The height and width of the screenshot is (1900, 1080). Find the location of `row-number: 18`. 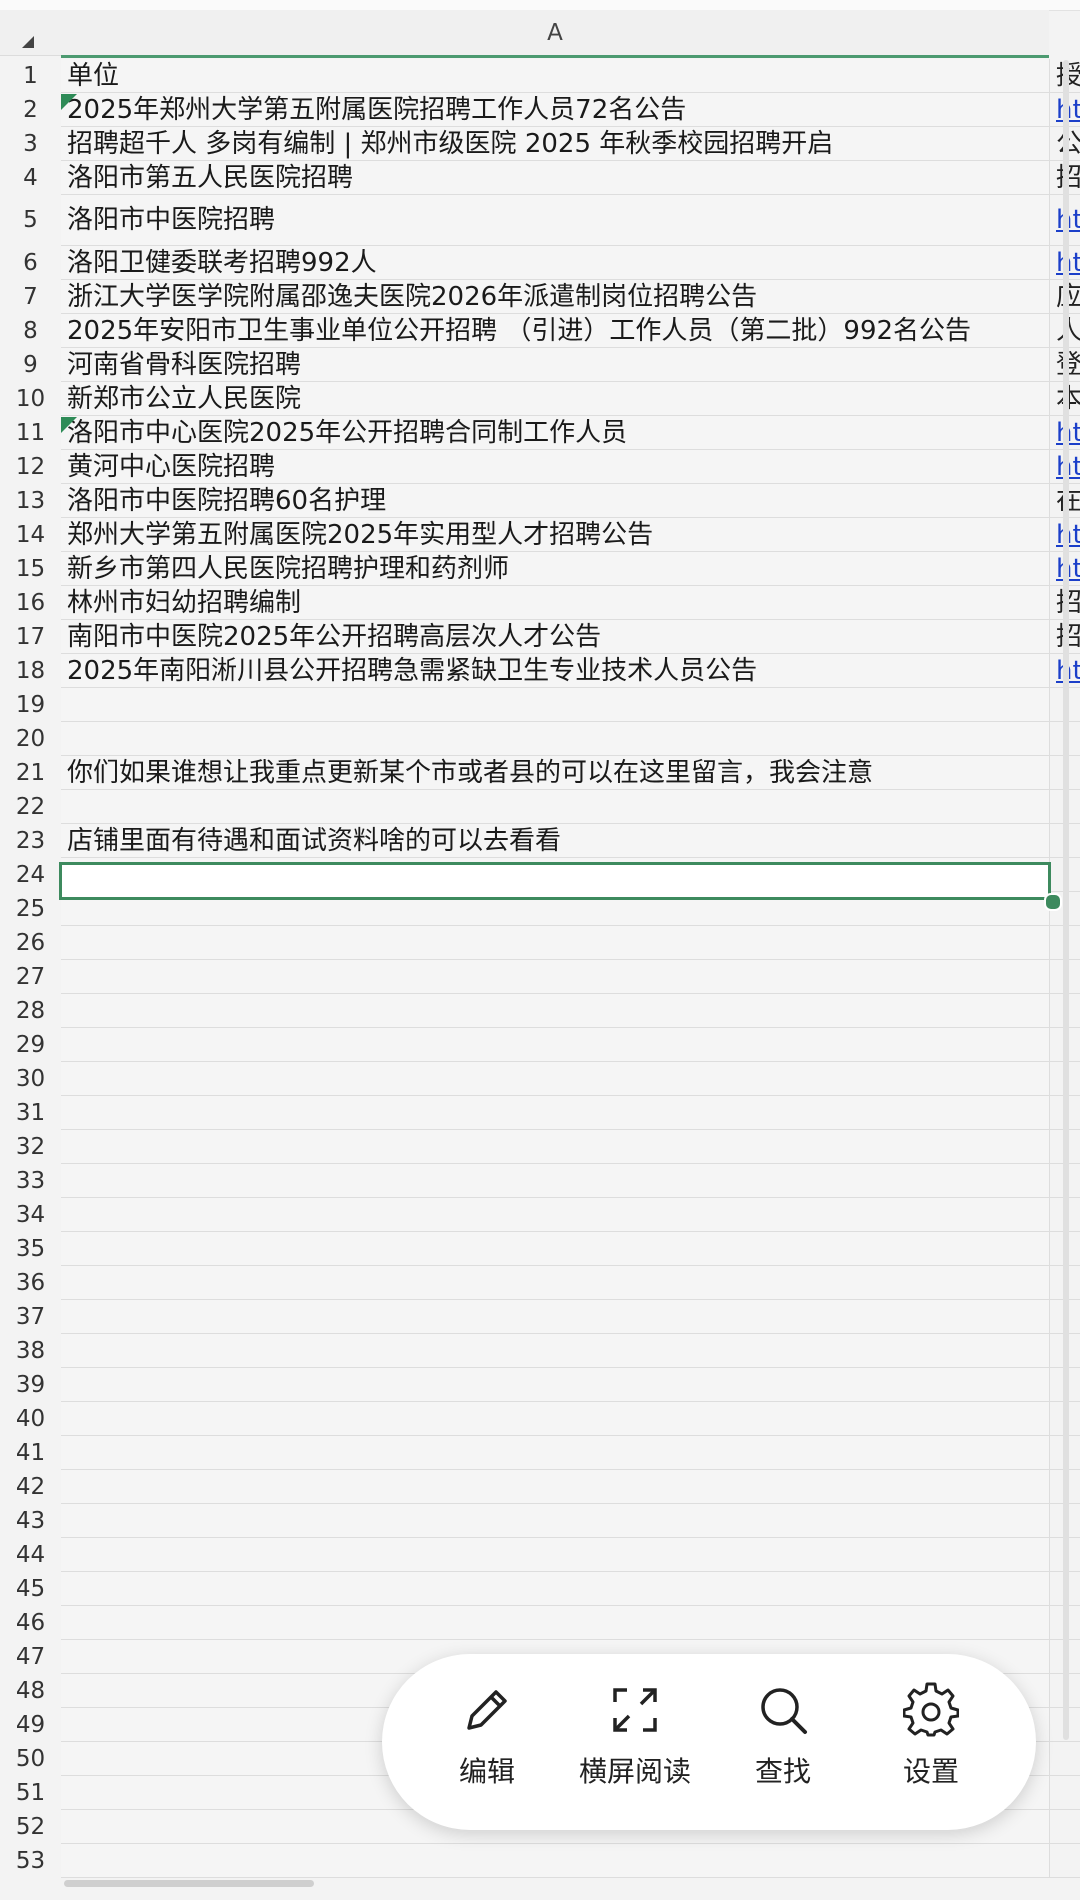

row-number: 18 is located at coordinates (31, 671).